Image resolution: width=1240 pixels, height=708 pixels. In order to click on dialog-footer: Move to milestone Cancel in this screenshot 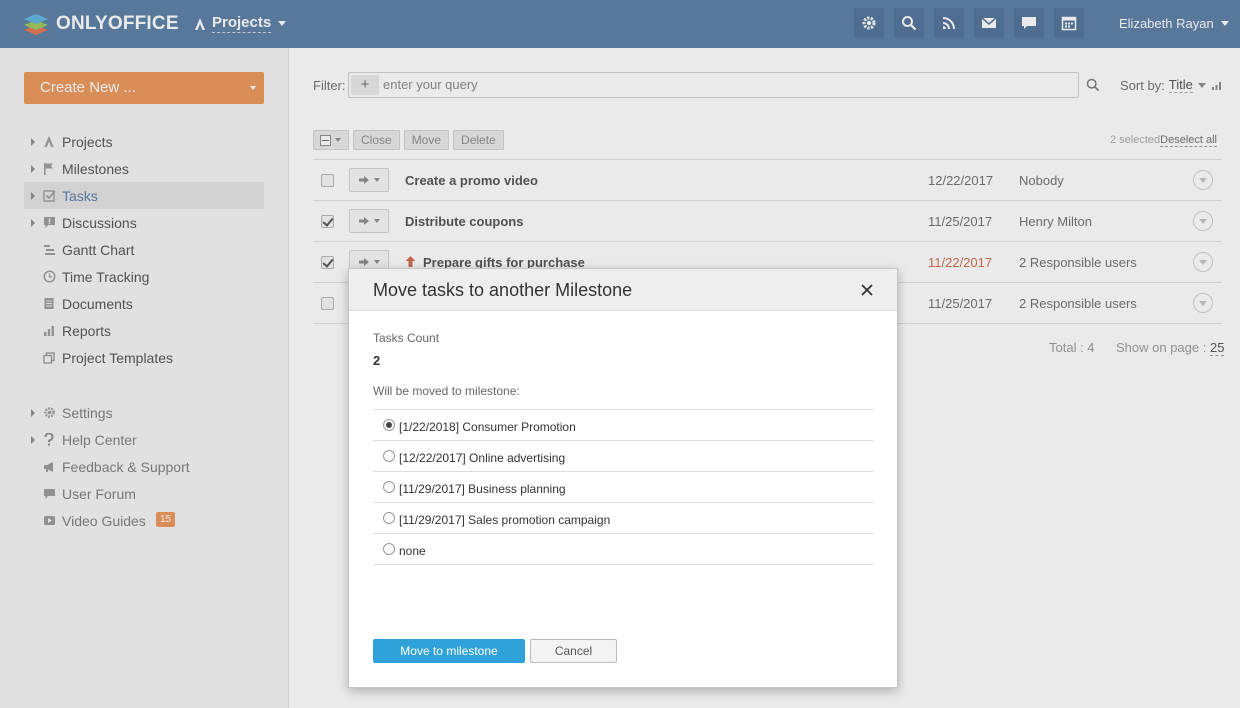, I will do `click(495, 651)`.